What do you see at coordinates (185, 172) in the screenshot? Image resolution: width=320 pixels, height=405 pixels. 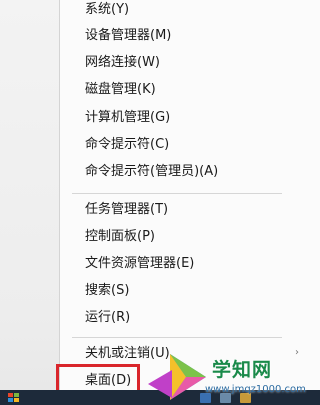 I see `menu-item-command-prompt-admin: 命令提示符(管理员)(A)` at bounding box center [185, 172].